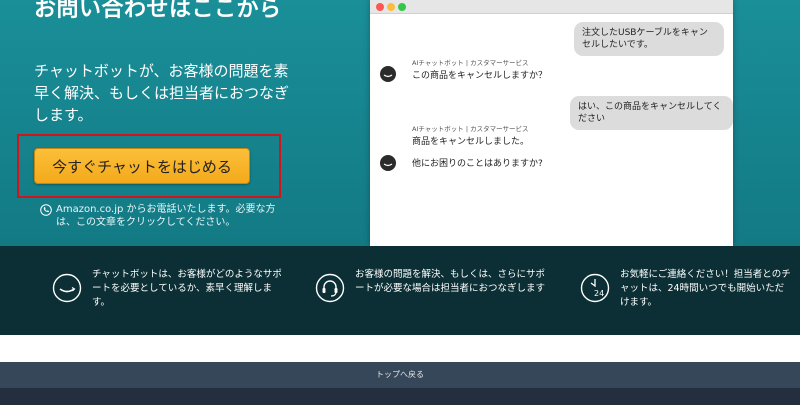 The image size is (800, 405). Describe the element at coordinates (391, 7) in the screenshot. I see `minimize-window-icon` at that location.